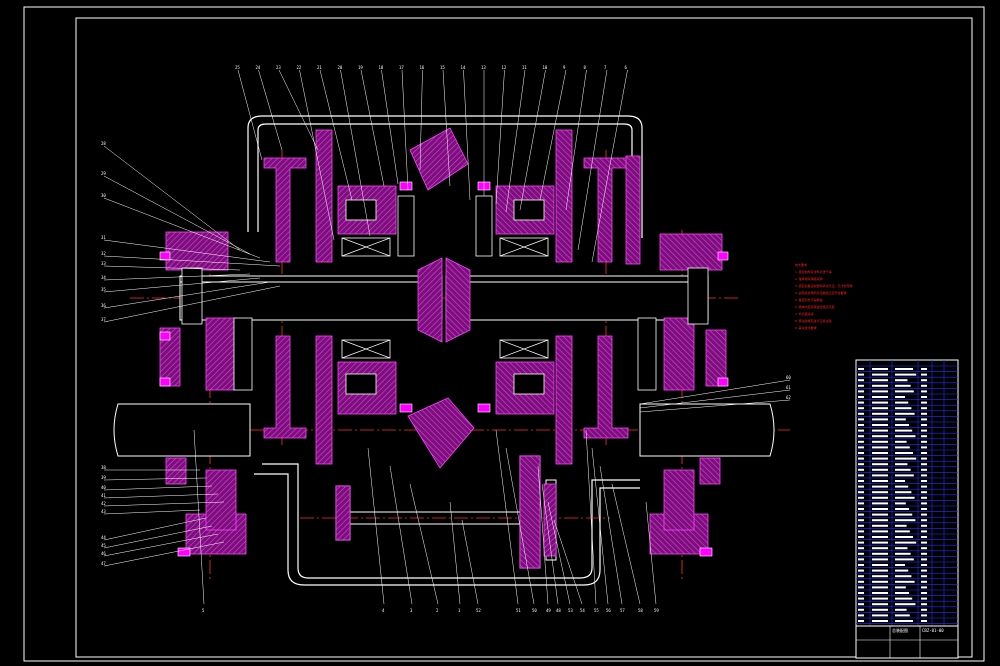  I want to click on callout-number: 3, so click(411, 610).